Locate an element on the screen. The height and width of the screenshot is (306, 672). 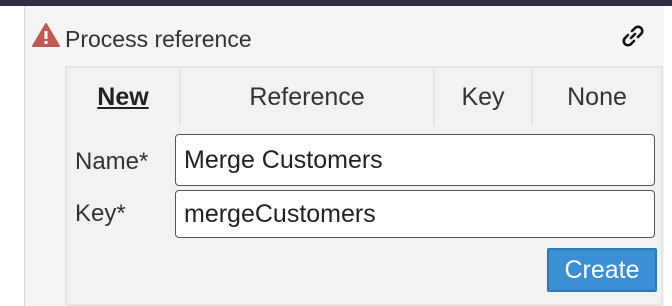
name-field is located at coordinates (415, 160).